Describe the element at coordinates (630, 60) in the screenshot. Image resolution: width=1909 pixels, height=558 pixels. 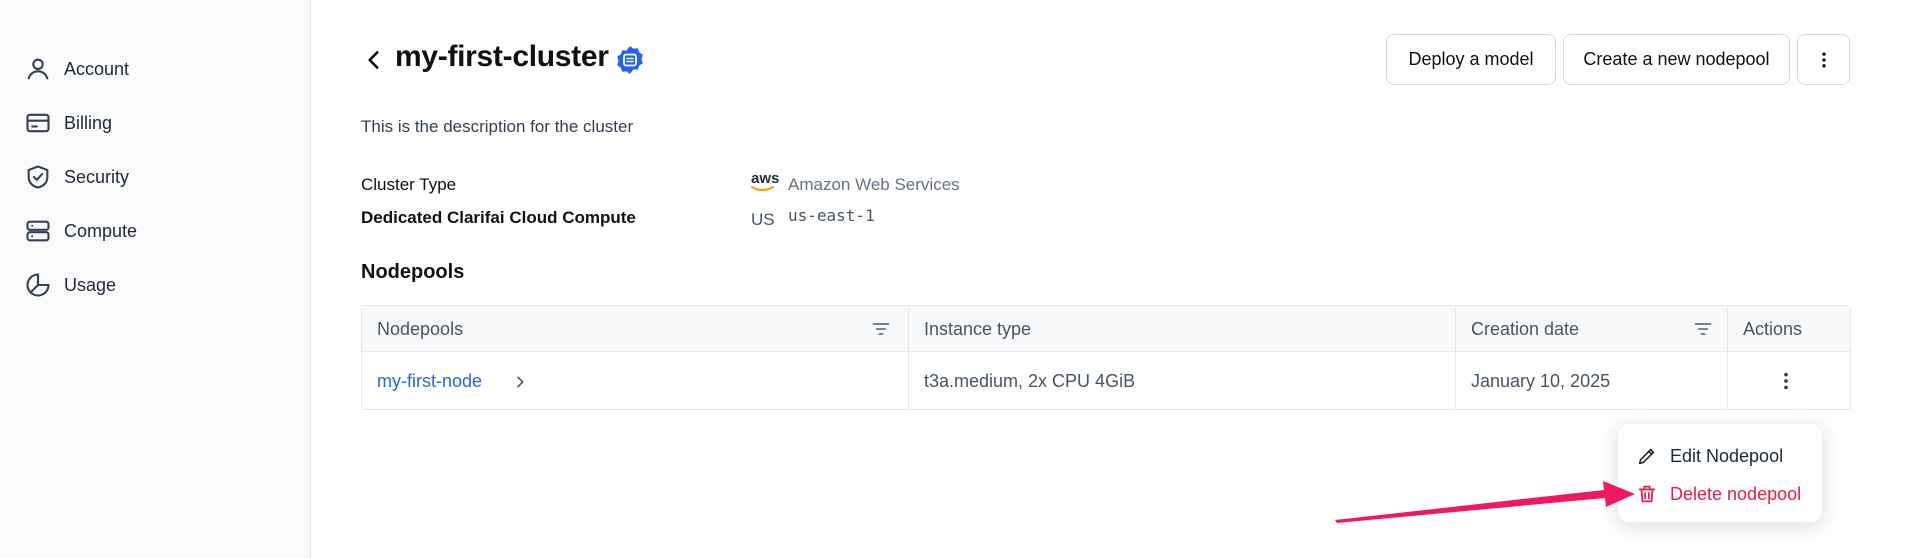
I see `verified-badge-icon` at that location.